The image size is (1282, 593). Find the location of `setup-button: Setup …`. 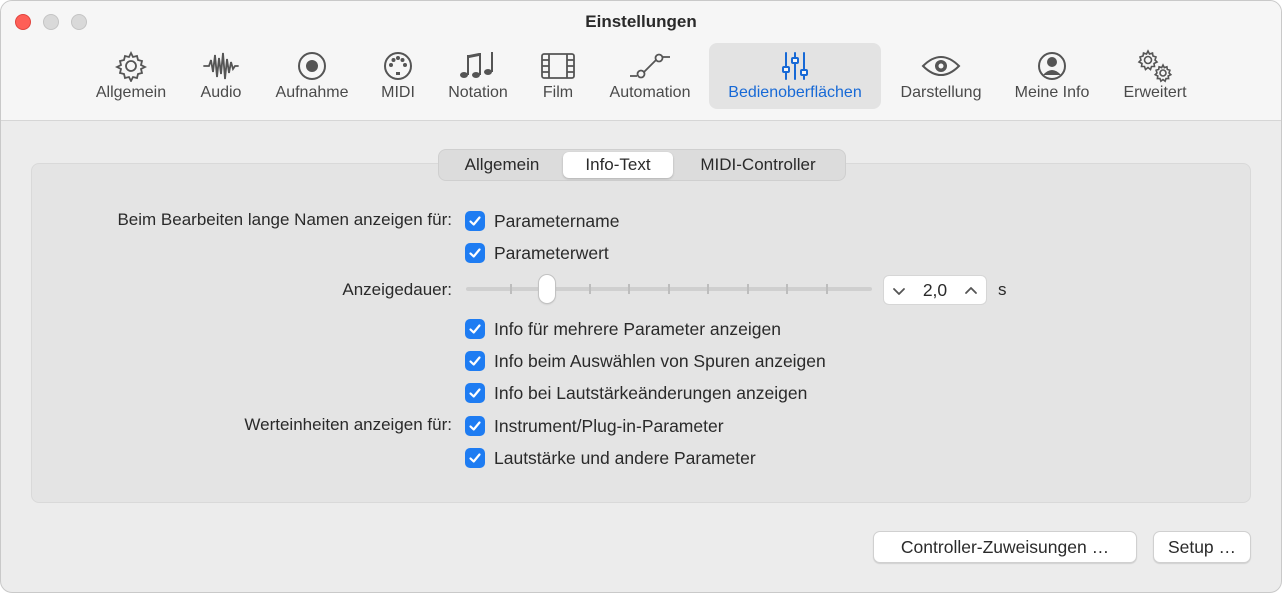

setup-button: Setup … is located at coordinates (1202, 547).